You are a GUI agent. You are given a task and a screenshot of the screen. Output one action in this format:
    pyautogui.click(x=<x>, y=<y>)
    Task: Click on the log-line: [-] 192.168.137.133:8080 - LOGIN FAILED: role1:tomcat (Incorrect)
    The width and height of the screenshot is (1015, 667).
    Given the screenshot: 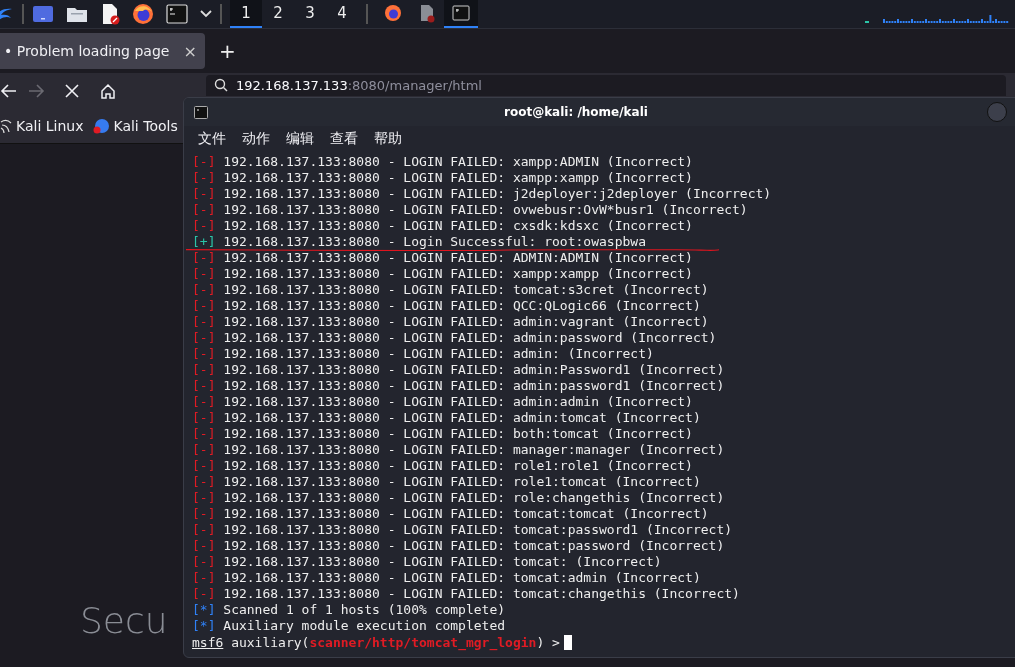 What is the action you would take?
    pyautogui.click(x=446, y=482)
    